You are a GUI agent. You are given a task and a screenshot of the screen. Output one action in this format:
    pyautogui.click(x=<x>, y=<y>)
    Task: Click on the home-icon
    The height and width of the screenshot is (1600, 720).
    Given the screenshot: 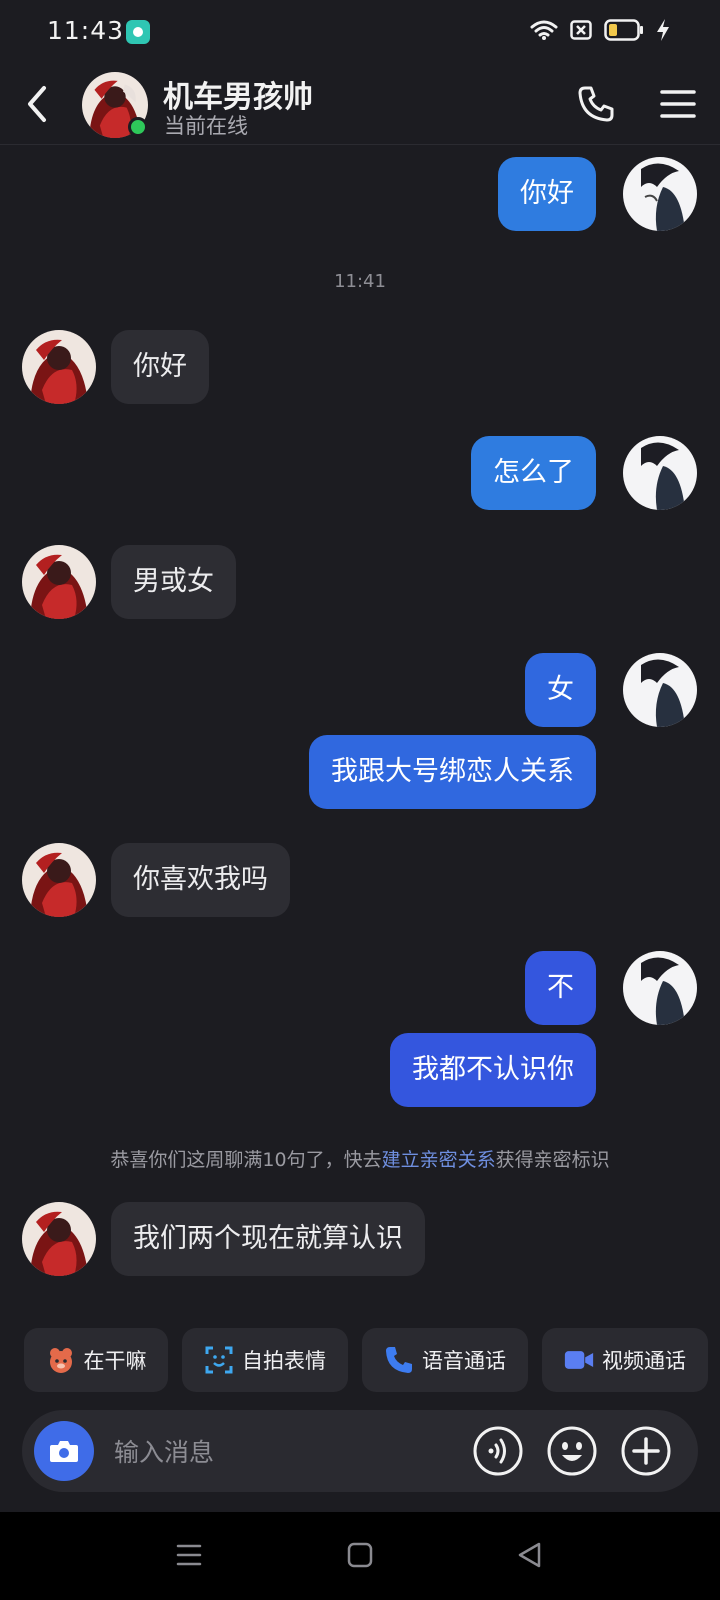 What is the action you would take?
    pyautogui.click(x=360, y=1555)
    